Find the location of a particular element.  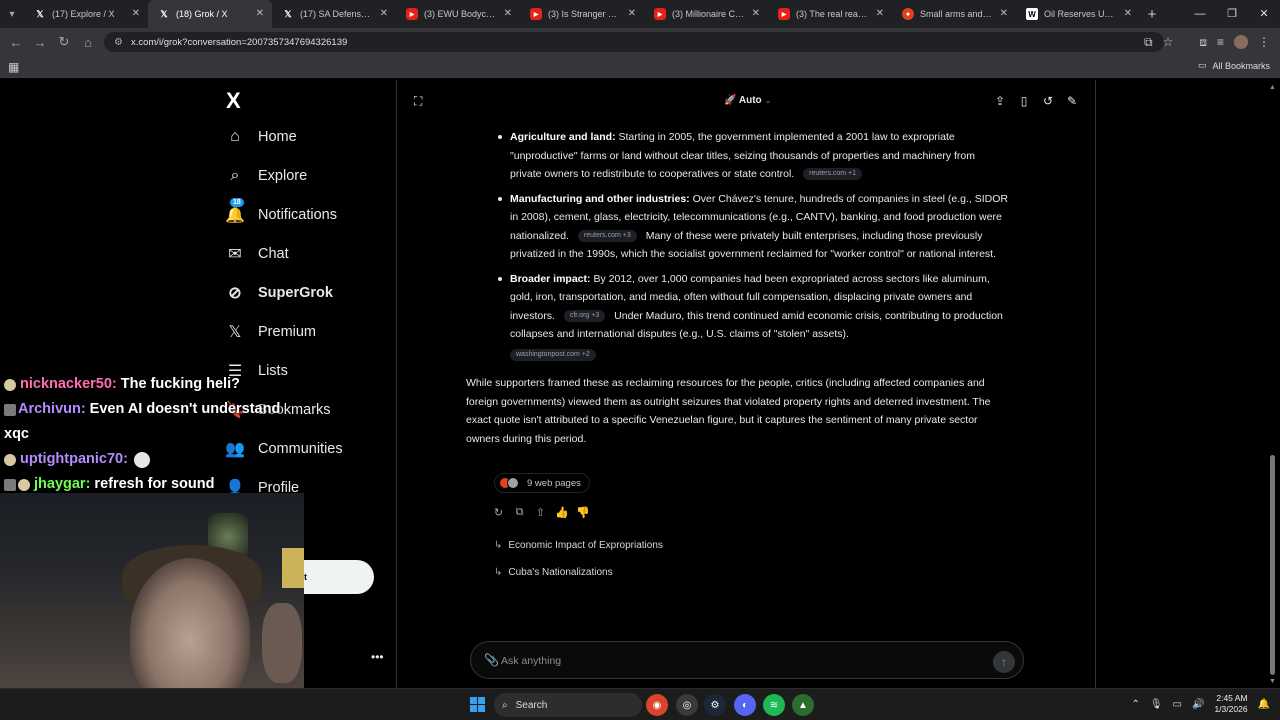

page-scrollbar is located at coordinates (1272, 565).